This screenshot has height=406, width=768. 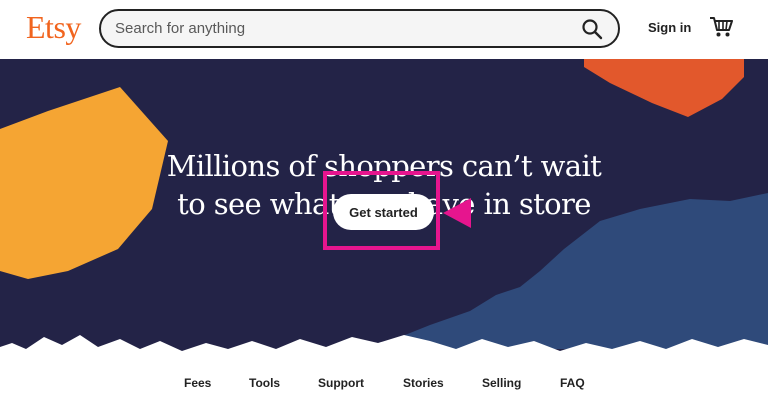 I want to click on sign-in-link: Sign in, so click(x=669, y=27).